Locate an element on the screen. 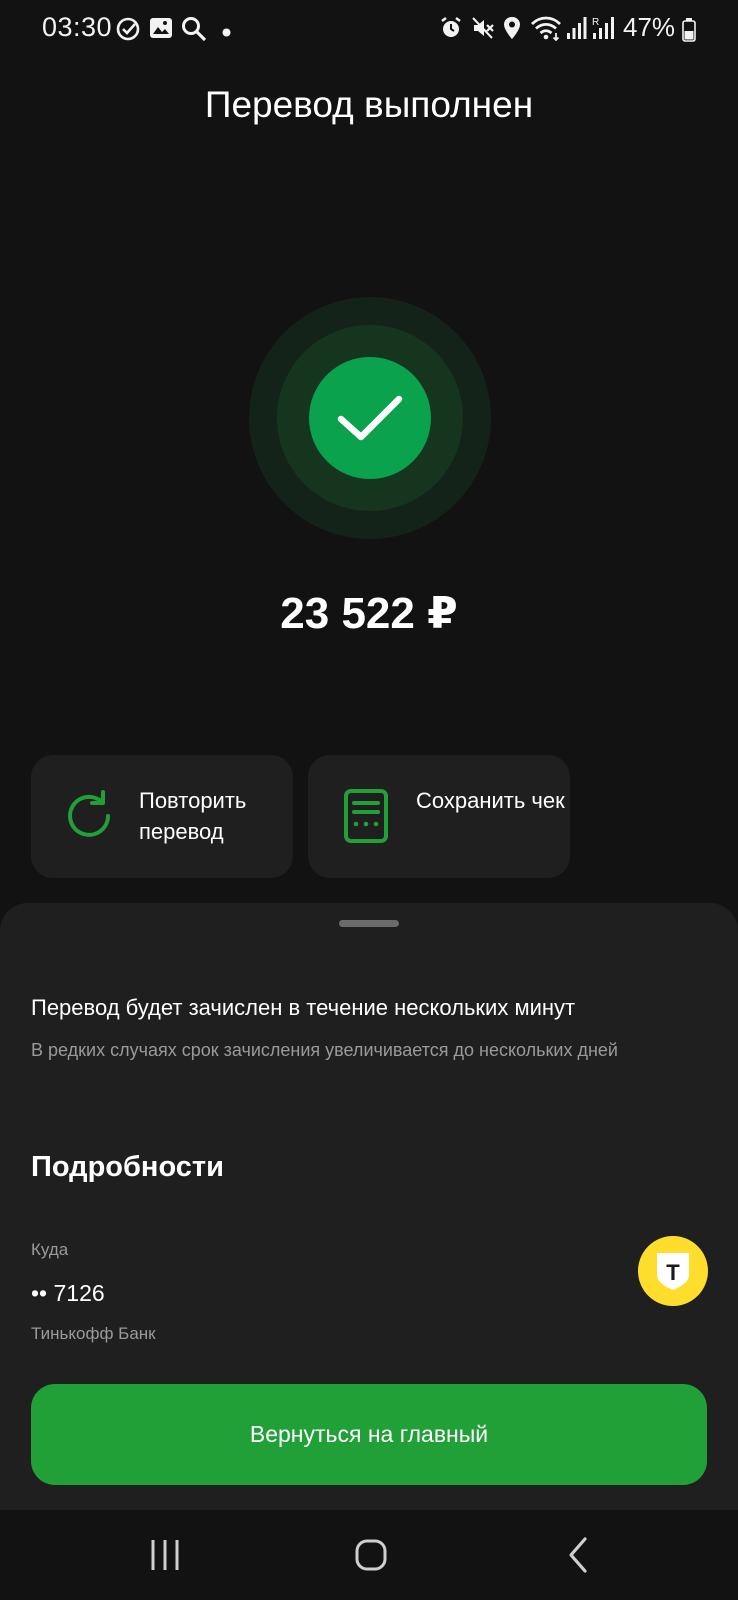 The width and height of the screenshot is (738, 1600). wifi-icon is located at coordinates (546, 31).